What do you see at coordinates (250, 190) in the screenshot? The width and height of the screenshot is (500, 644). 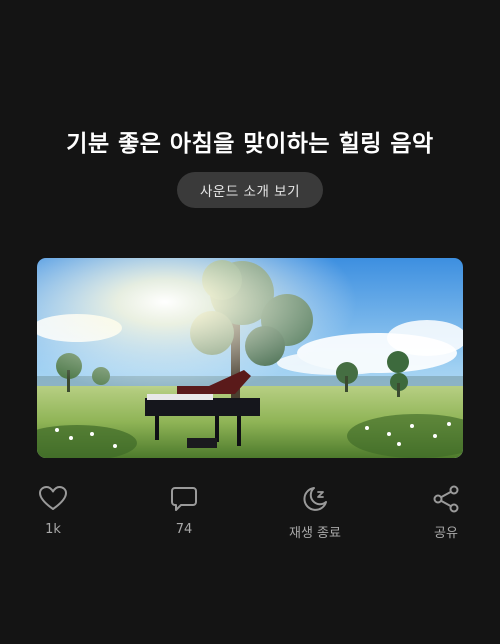 I see `sound-intro-button: 사운드 소개 보기` at bounding box center [250, 190].